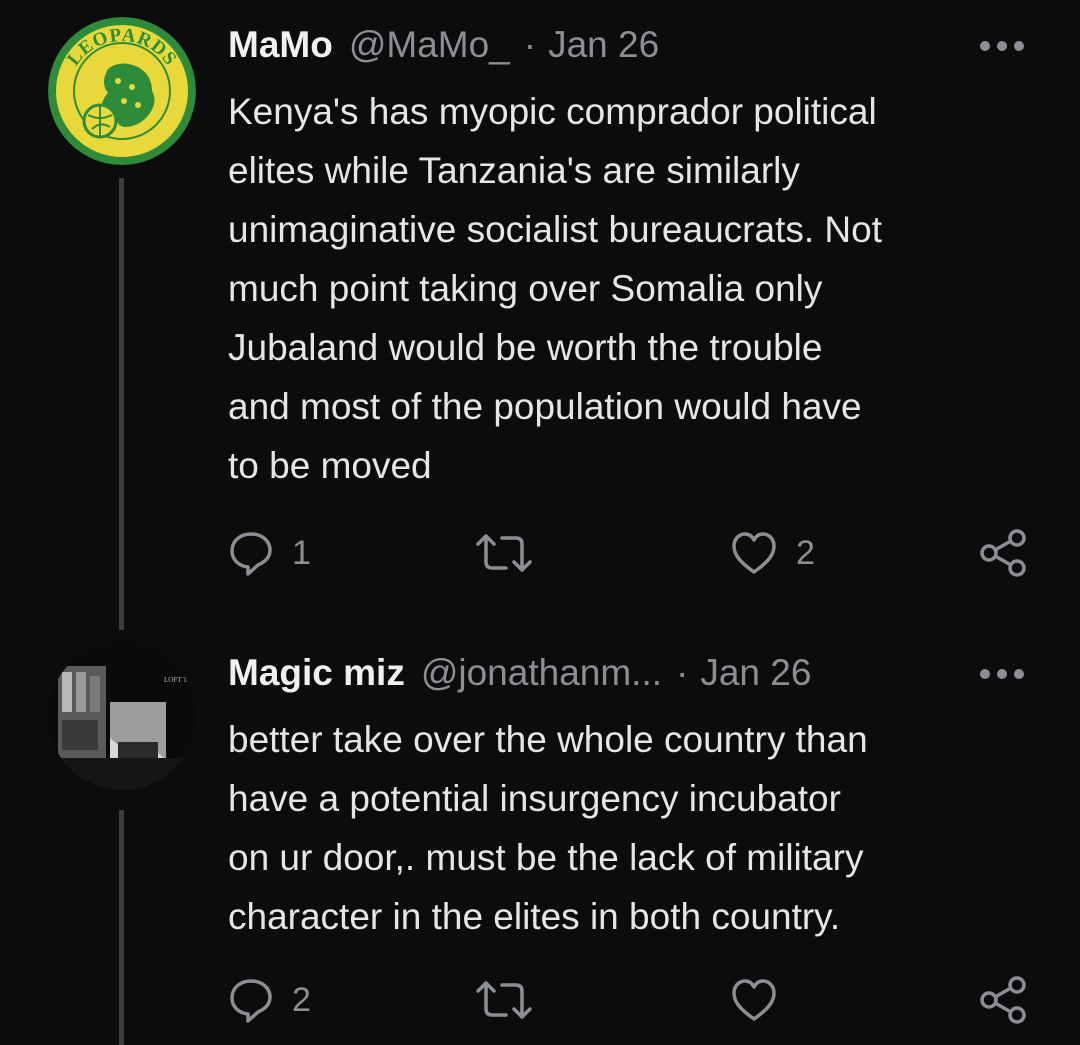  Describe the element at coordinates (280, 45) in the screenshot. I see `author-name: MaMo` at that location.